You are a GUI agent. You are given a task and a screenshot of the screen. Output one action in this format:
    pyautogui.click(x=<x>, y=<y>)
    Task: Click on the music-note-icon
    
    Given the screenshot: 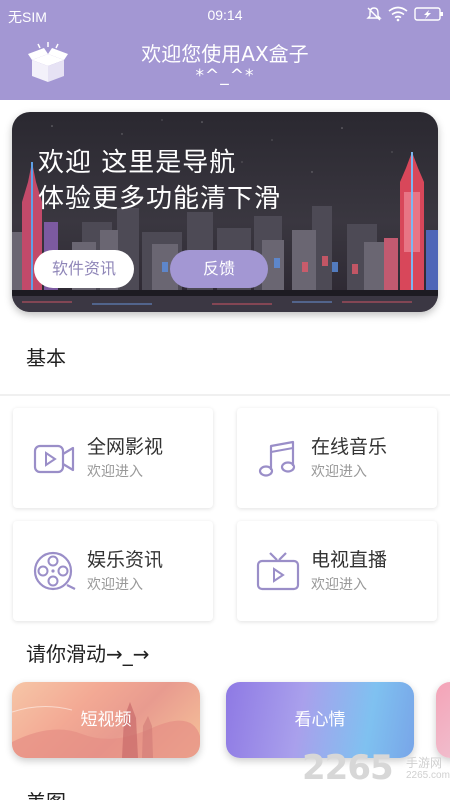 What is the action you would take?
    pyautogui.click(x=277, y=458)
    